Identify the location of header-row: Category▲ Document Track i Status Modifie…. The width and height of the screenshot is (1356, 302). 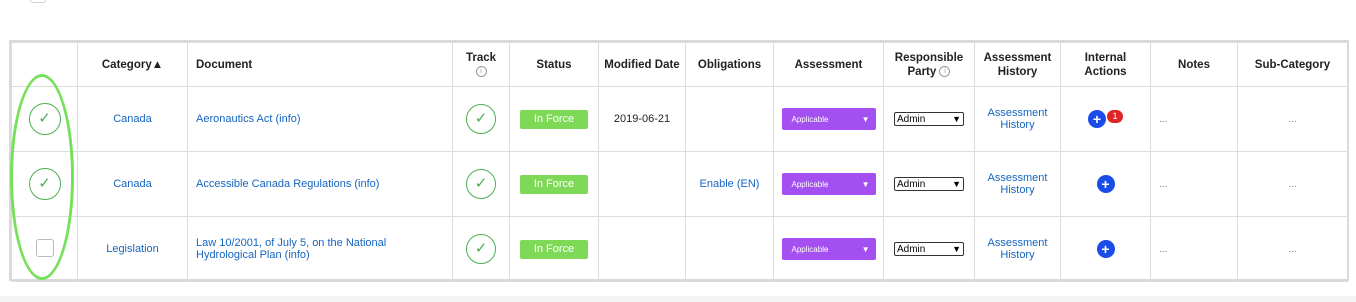
(679, 64).